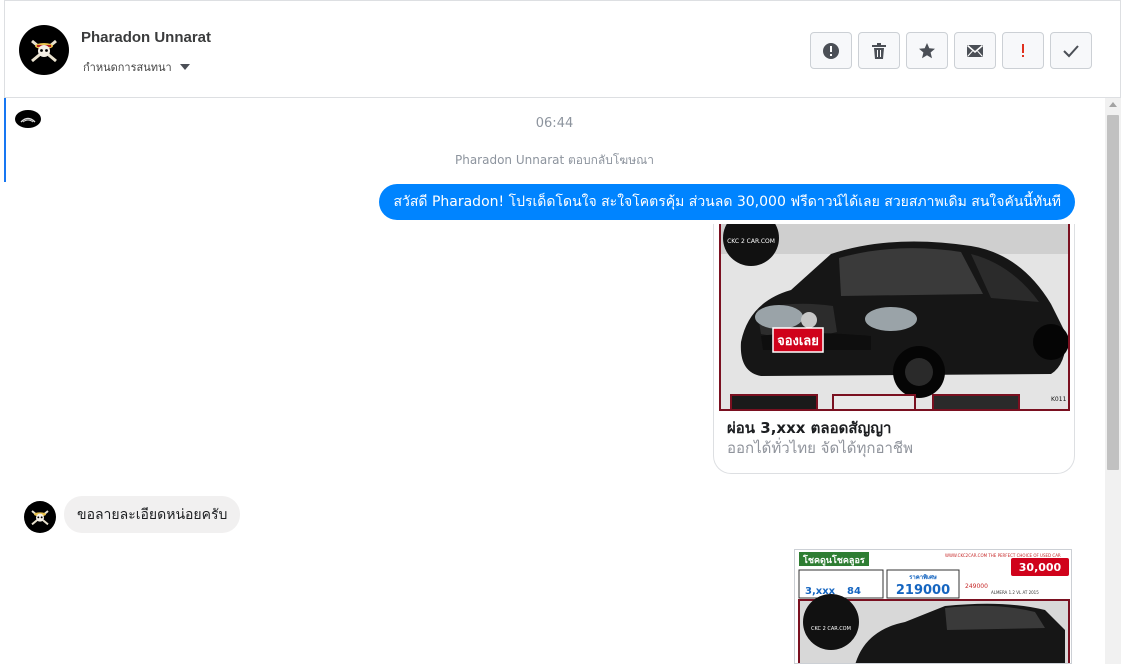 The width and height of the screenshot is (1125, 664). I want to click on conversation-header: Pharadon Unnarat กำหนดการสนทนา, so click(562, 49).